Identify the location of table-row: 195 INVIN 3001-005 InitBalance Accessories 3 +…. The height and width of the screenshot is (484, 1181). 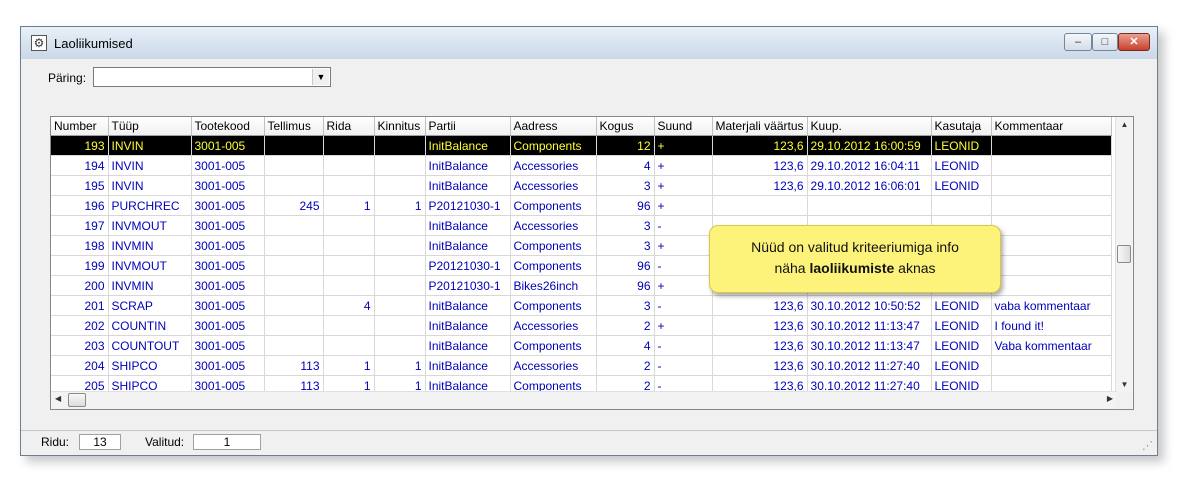
(581, 185).